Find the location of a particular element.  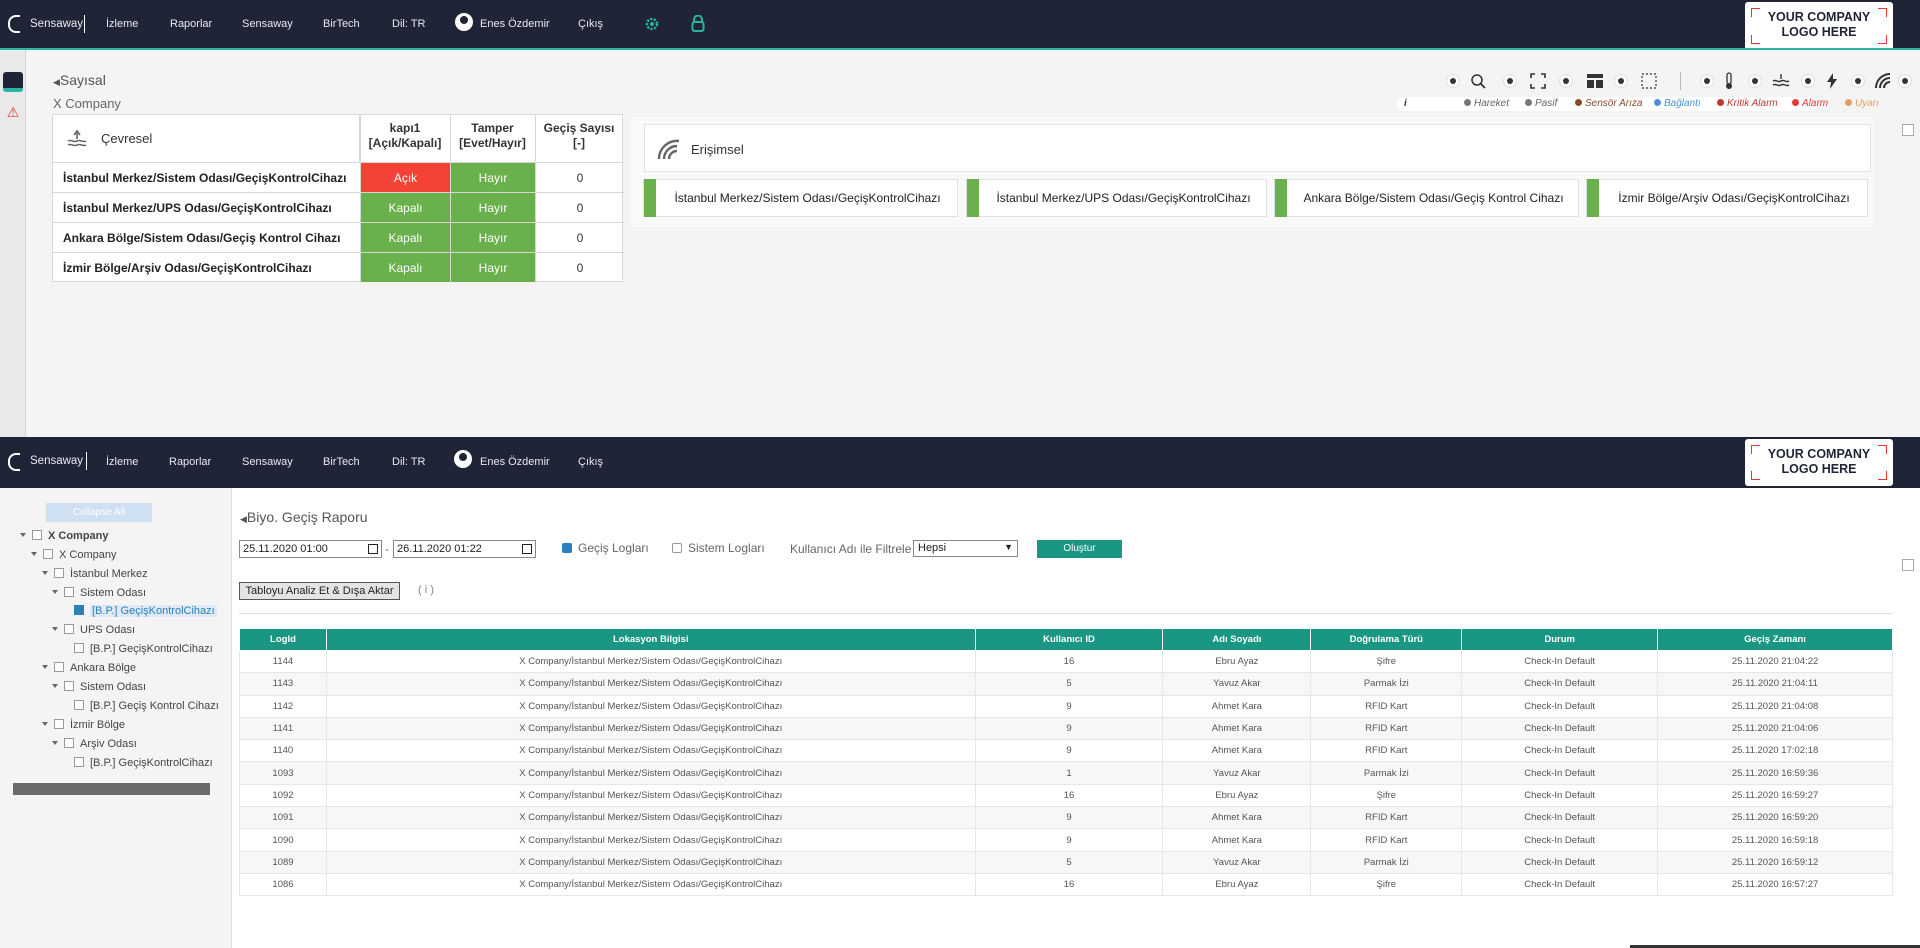

chevron-down-icon: ▼ is located at coordinates (1008, 547).